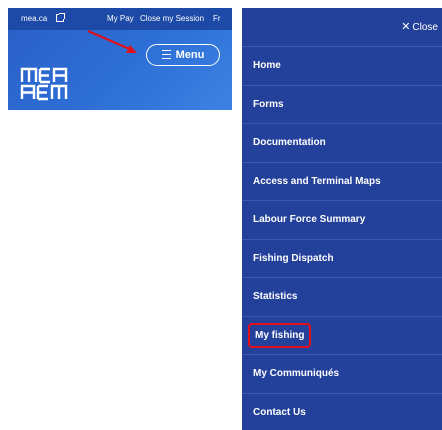  I want to click on site-link: mea.ca, so click(34, 19).